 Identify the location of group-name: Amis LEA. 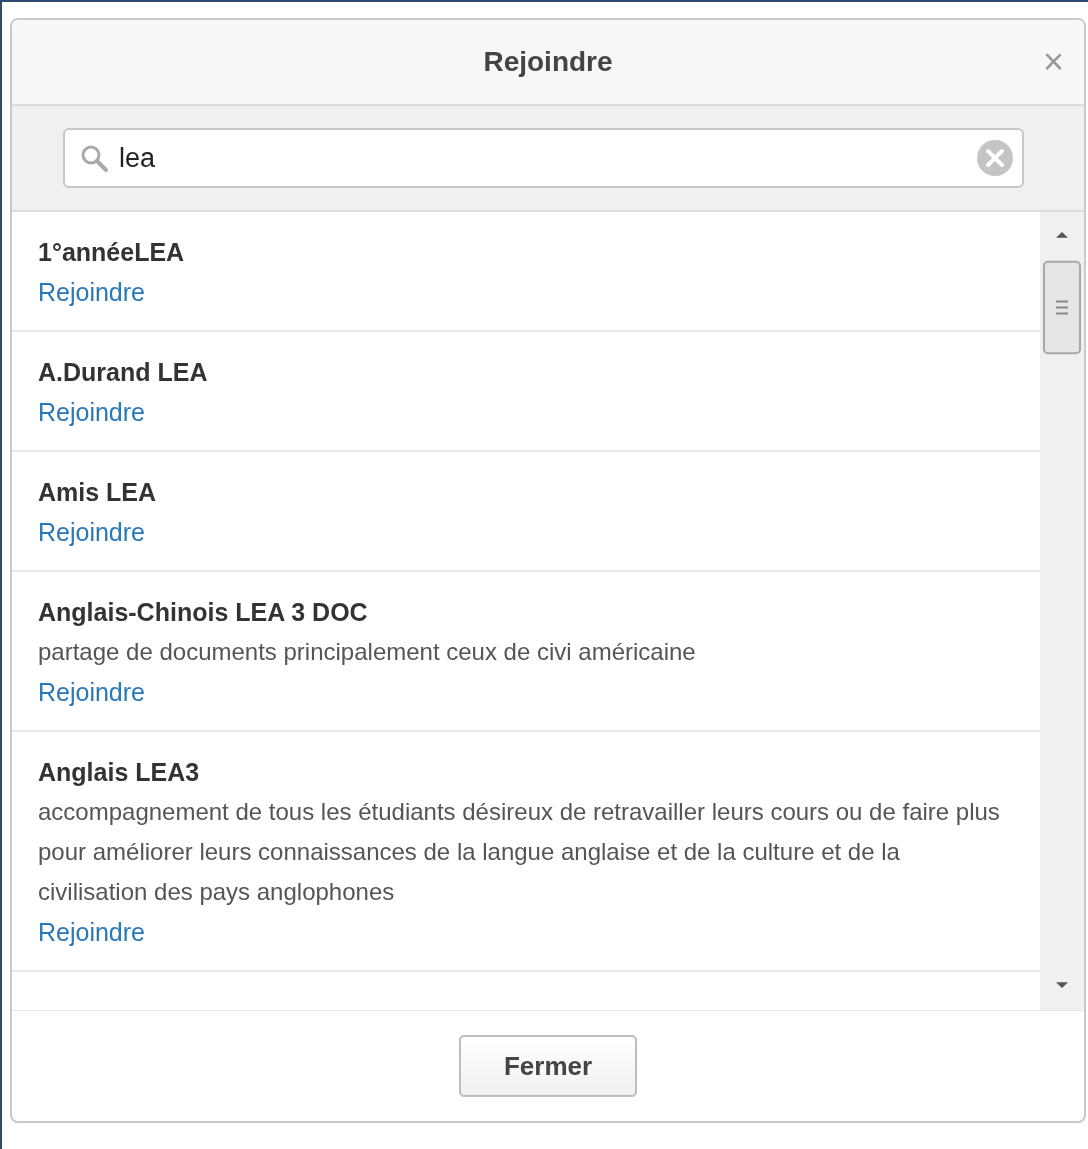
(98, 492).